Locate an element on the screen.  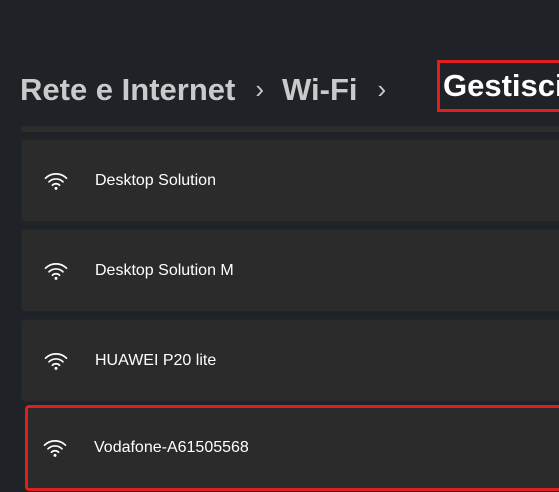
network-name: HUAWEI P20 lite is located at coordinates (156, 360).